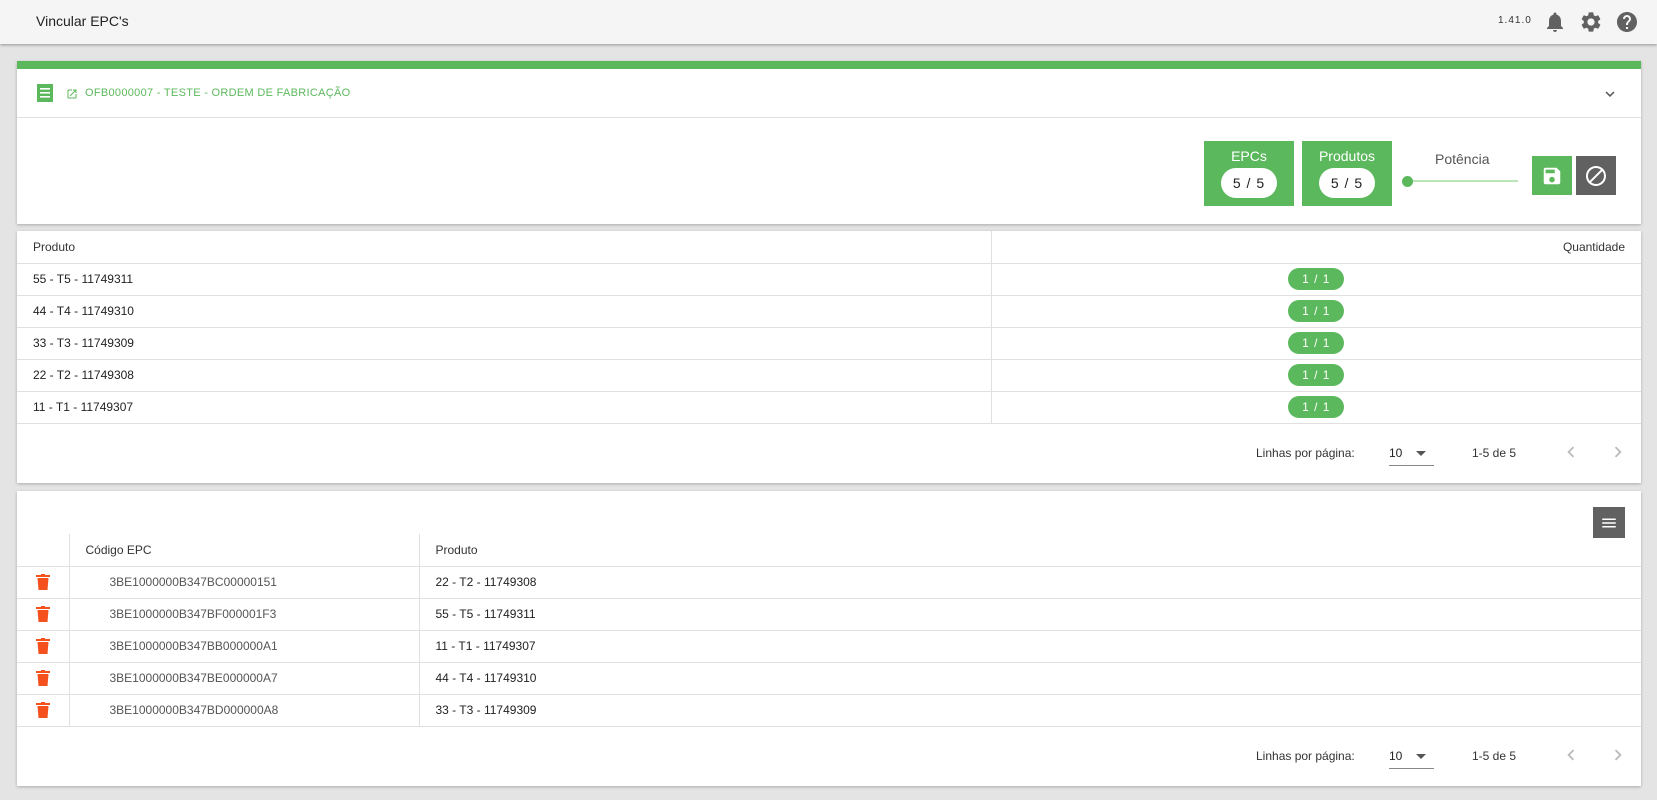  Describe the element at coordinates (1347, 156) in the screenshot. I see `produtos-counter-label: Produtos` at that location.